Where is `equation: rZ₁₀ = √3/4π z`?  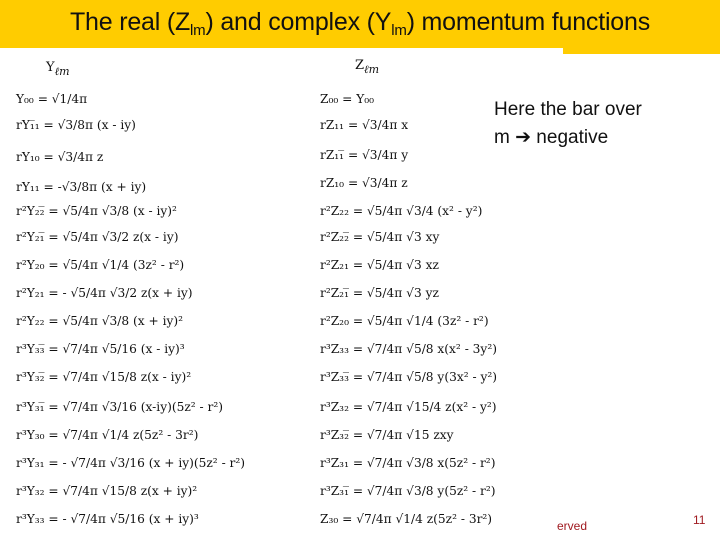 equation: rZ₁₀ = √3/4π z is located at coordinates (364, 183).